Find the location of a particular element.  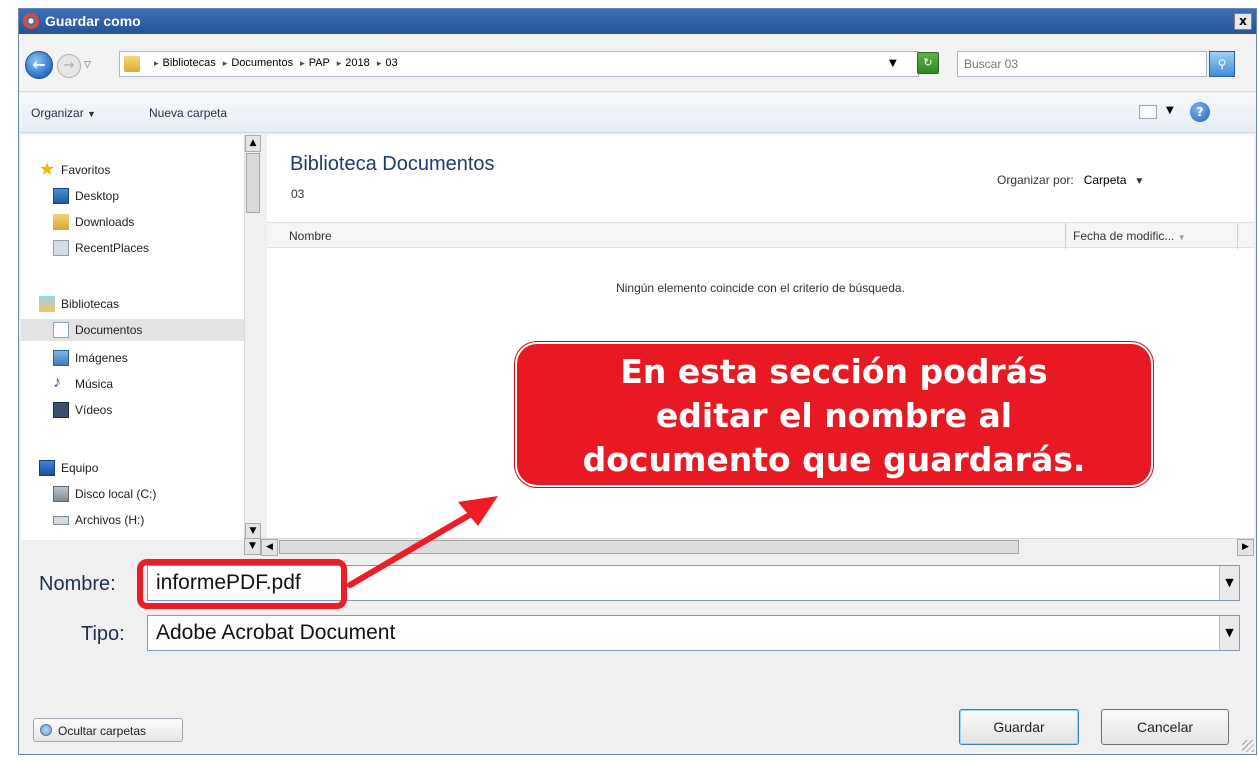

column-header-name: Nombre is located at coordinates (310, 236).